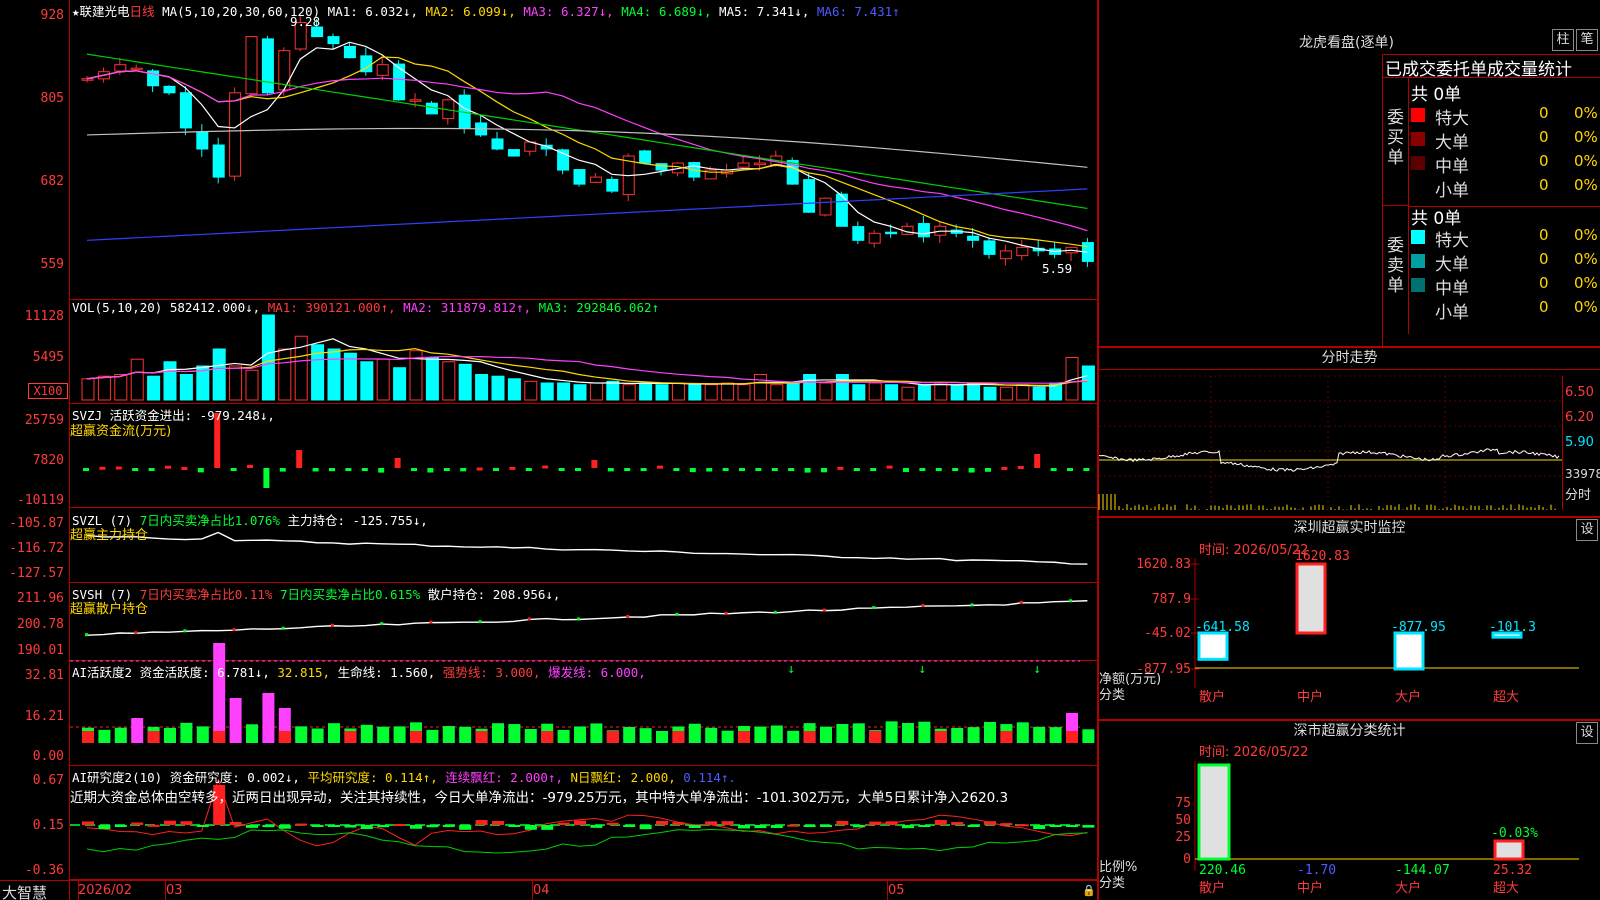  What do you see at coordinates (142, 11) in the screenshot?
I see `period-label: 日线` at bounding box center [142, 11].